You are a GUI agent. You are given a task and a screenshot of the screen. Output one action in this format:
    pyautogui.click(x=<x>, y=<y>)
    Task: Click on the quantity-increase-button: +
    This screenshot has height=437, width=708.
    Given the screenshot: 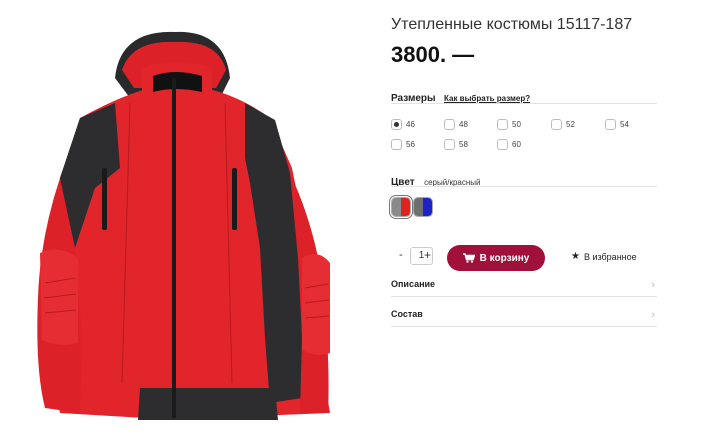 What is the action you would take?
    pyautogui.click(x=427, y=255)
    